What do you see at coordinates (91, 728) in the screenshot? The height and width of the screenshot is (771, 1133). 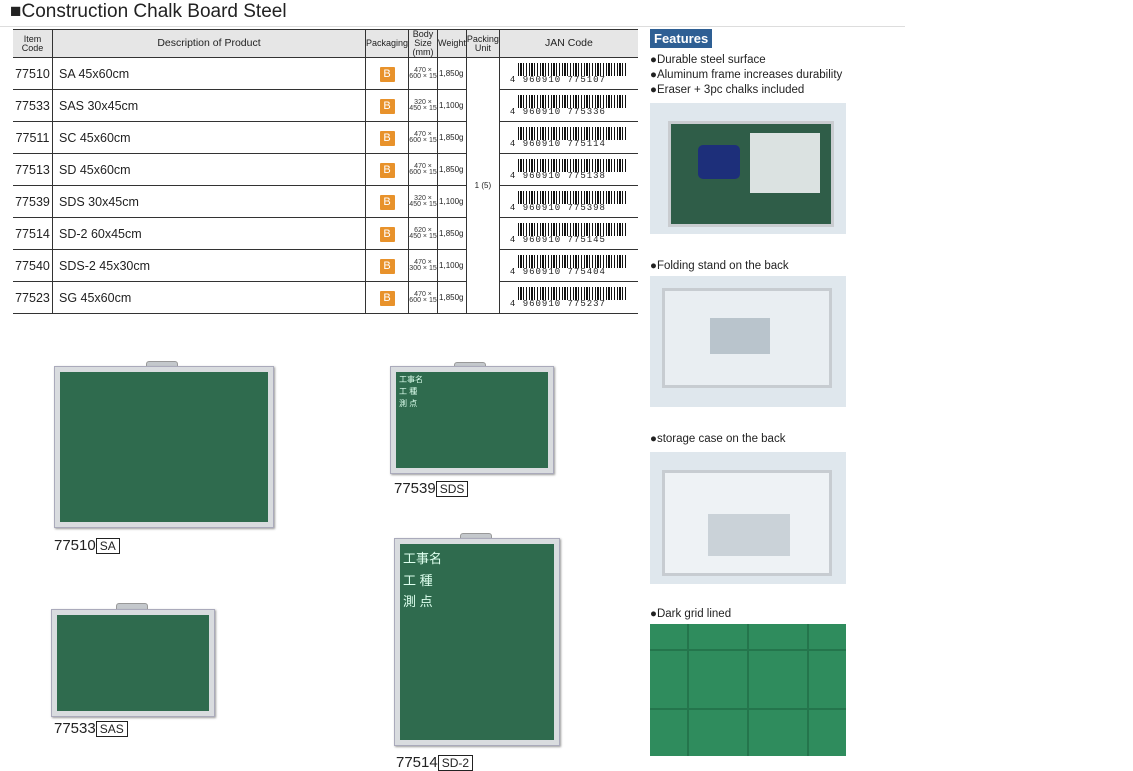 I see `product-label-sas: 77533 SAS` at bounding box center [91, 728].